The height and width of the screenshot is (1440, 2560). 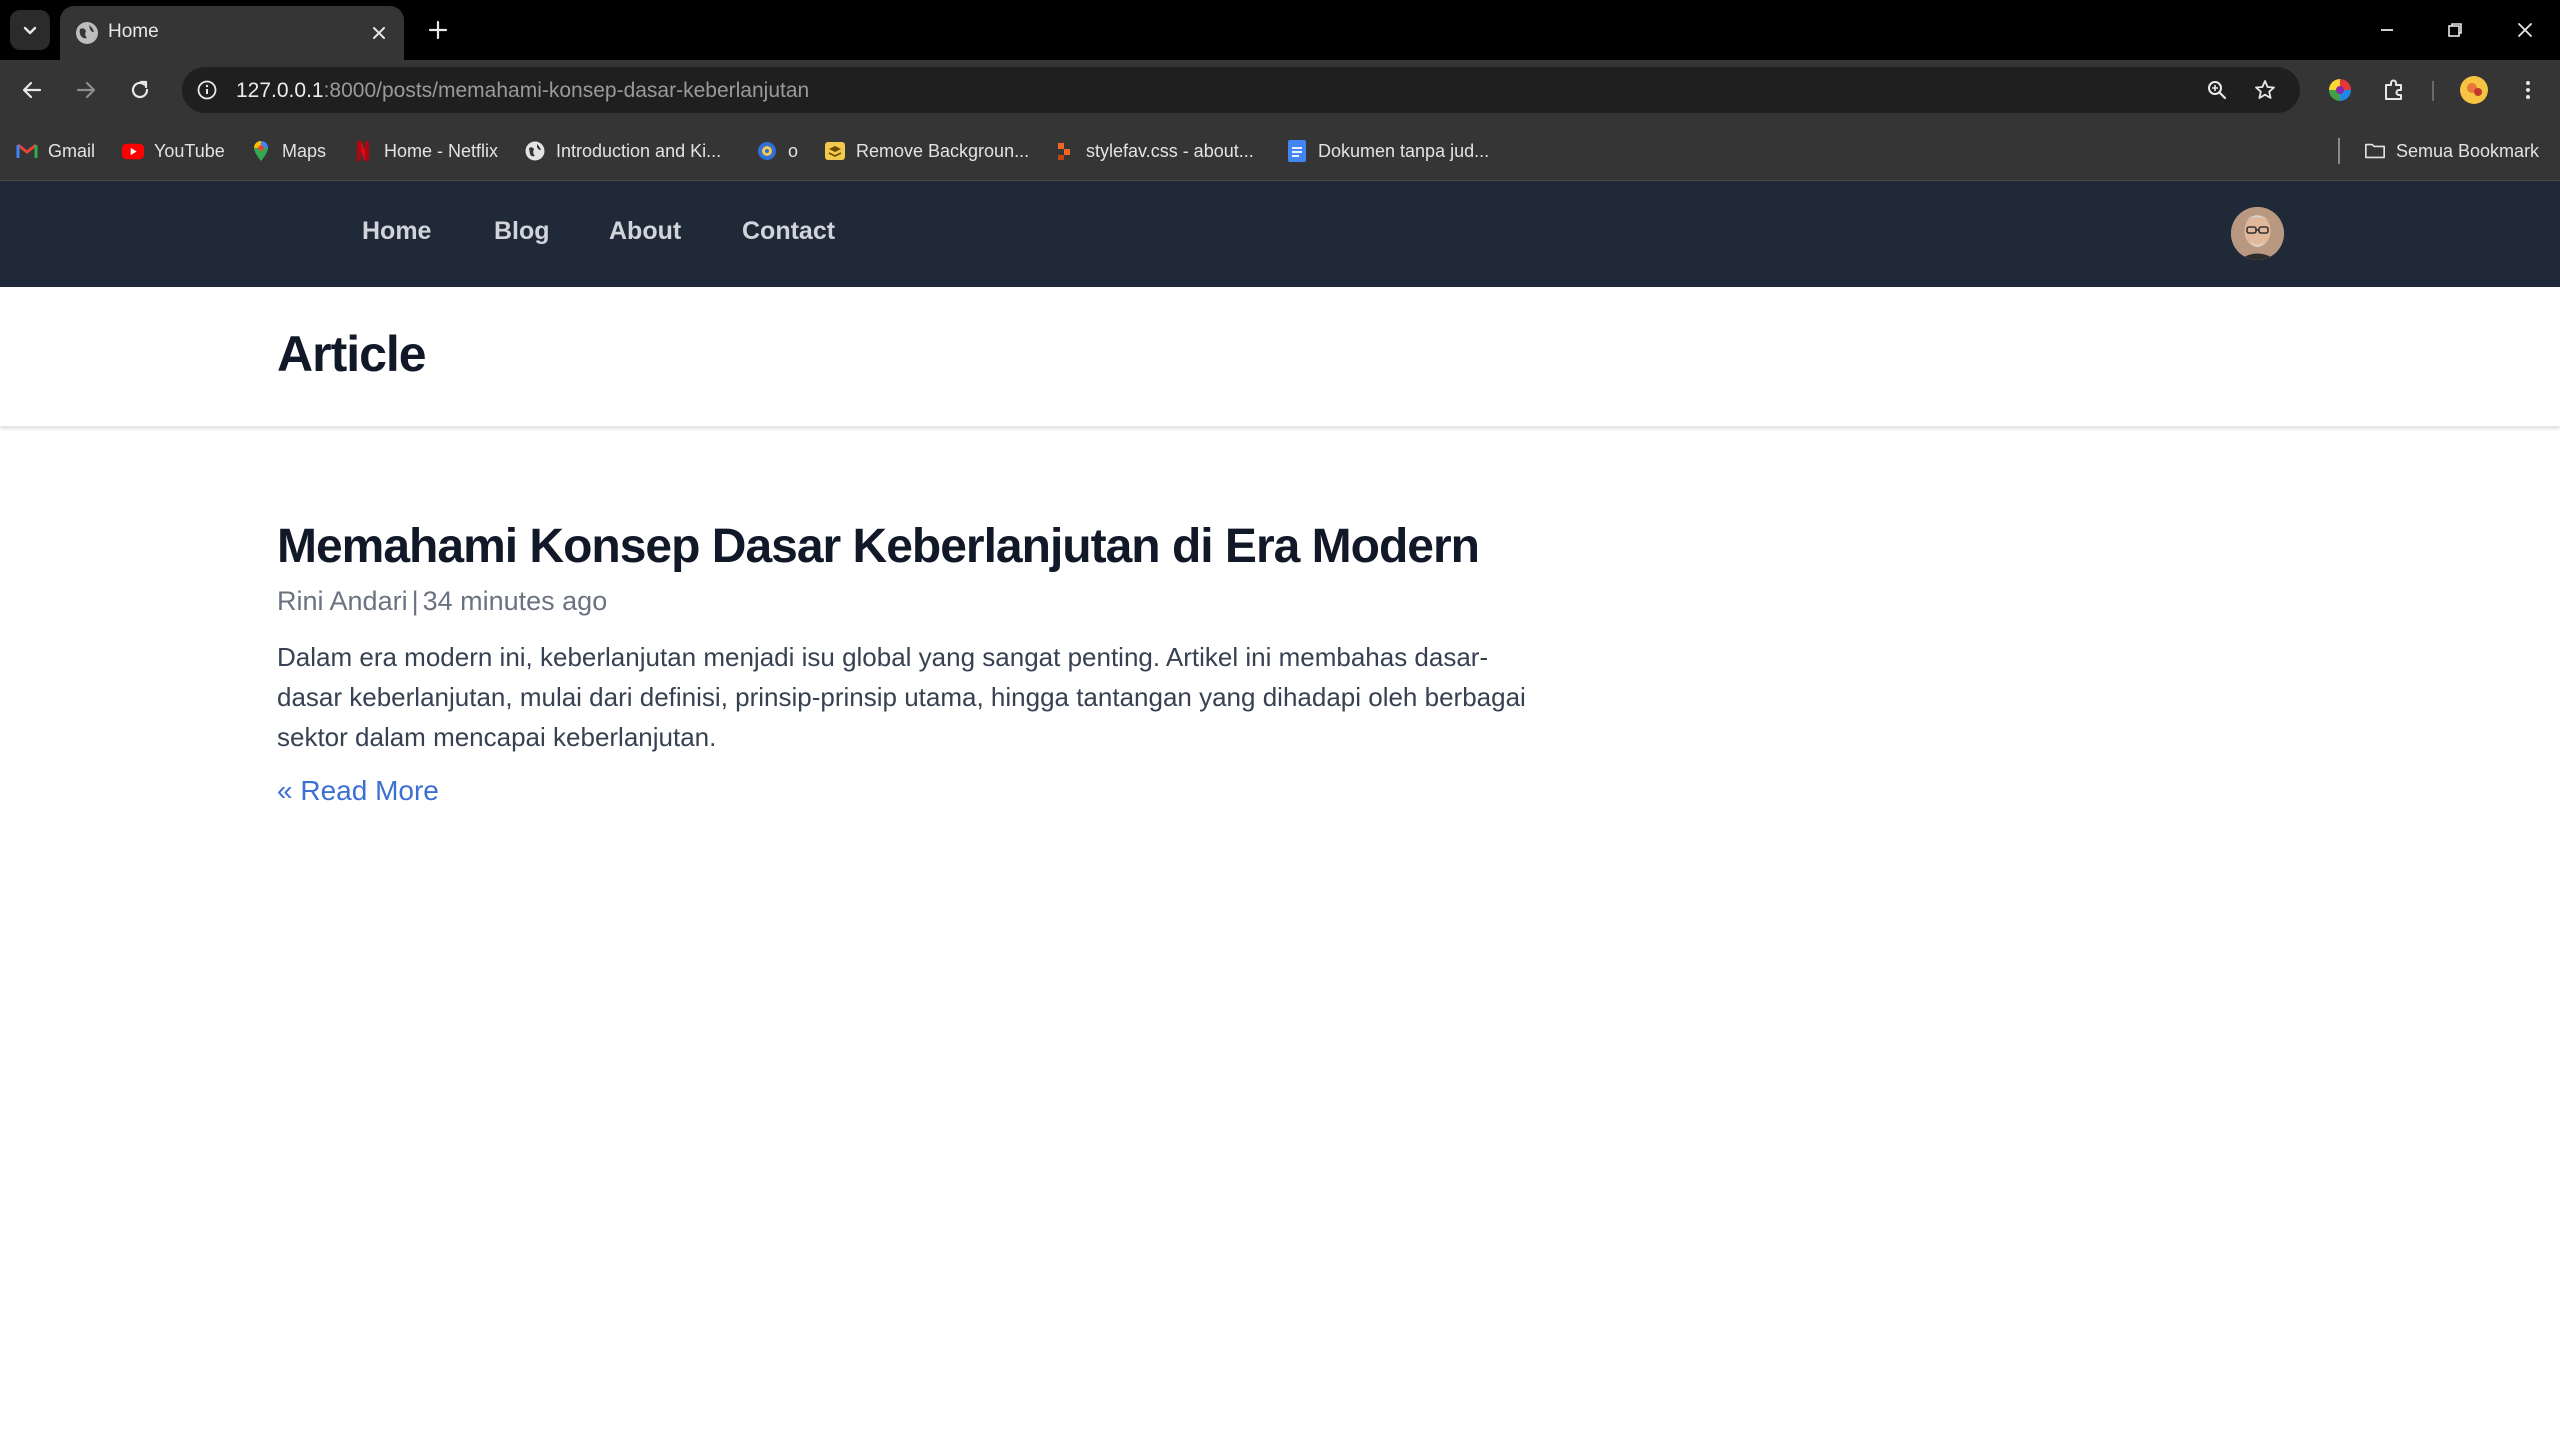 I want to click on color-extension-button, so click(x=2340, y=90).